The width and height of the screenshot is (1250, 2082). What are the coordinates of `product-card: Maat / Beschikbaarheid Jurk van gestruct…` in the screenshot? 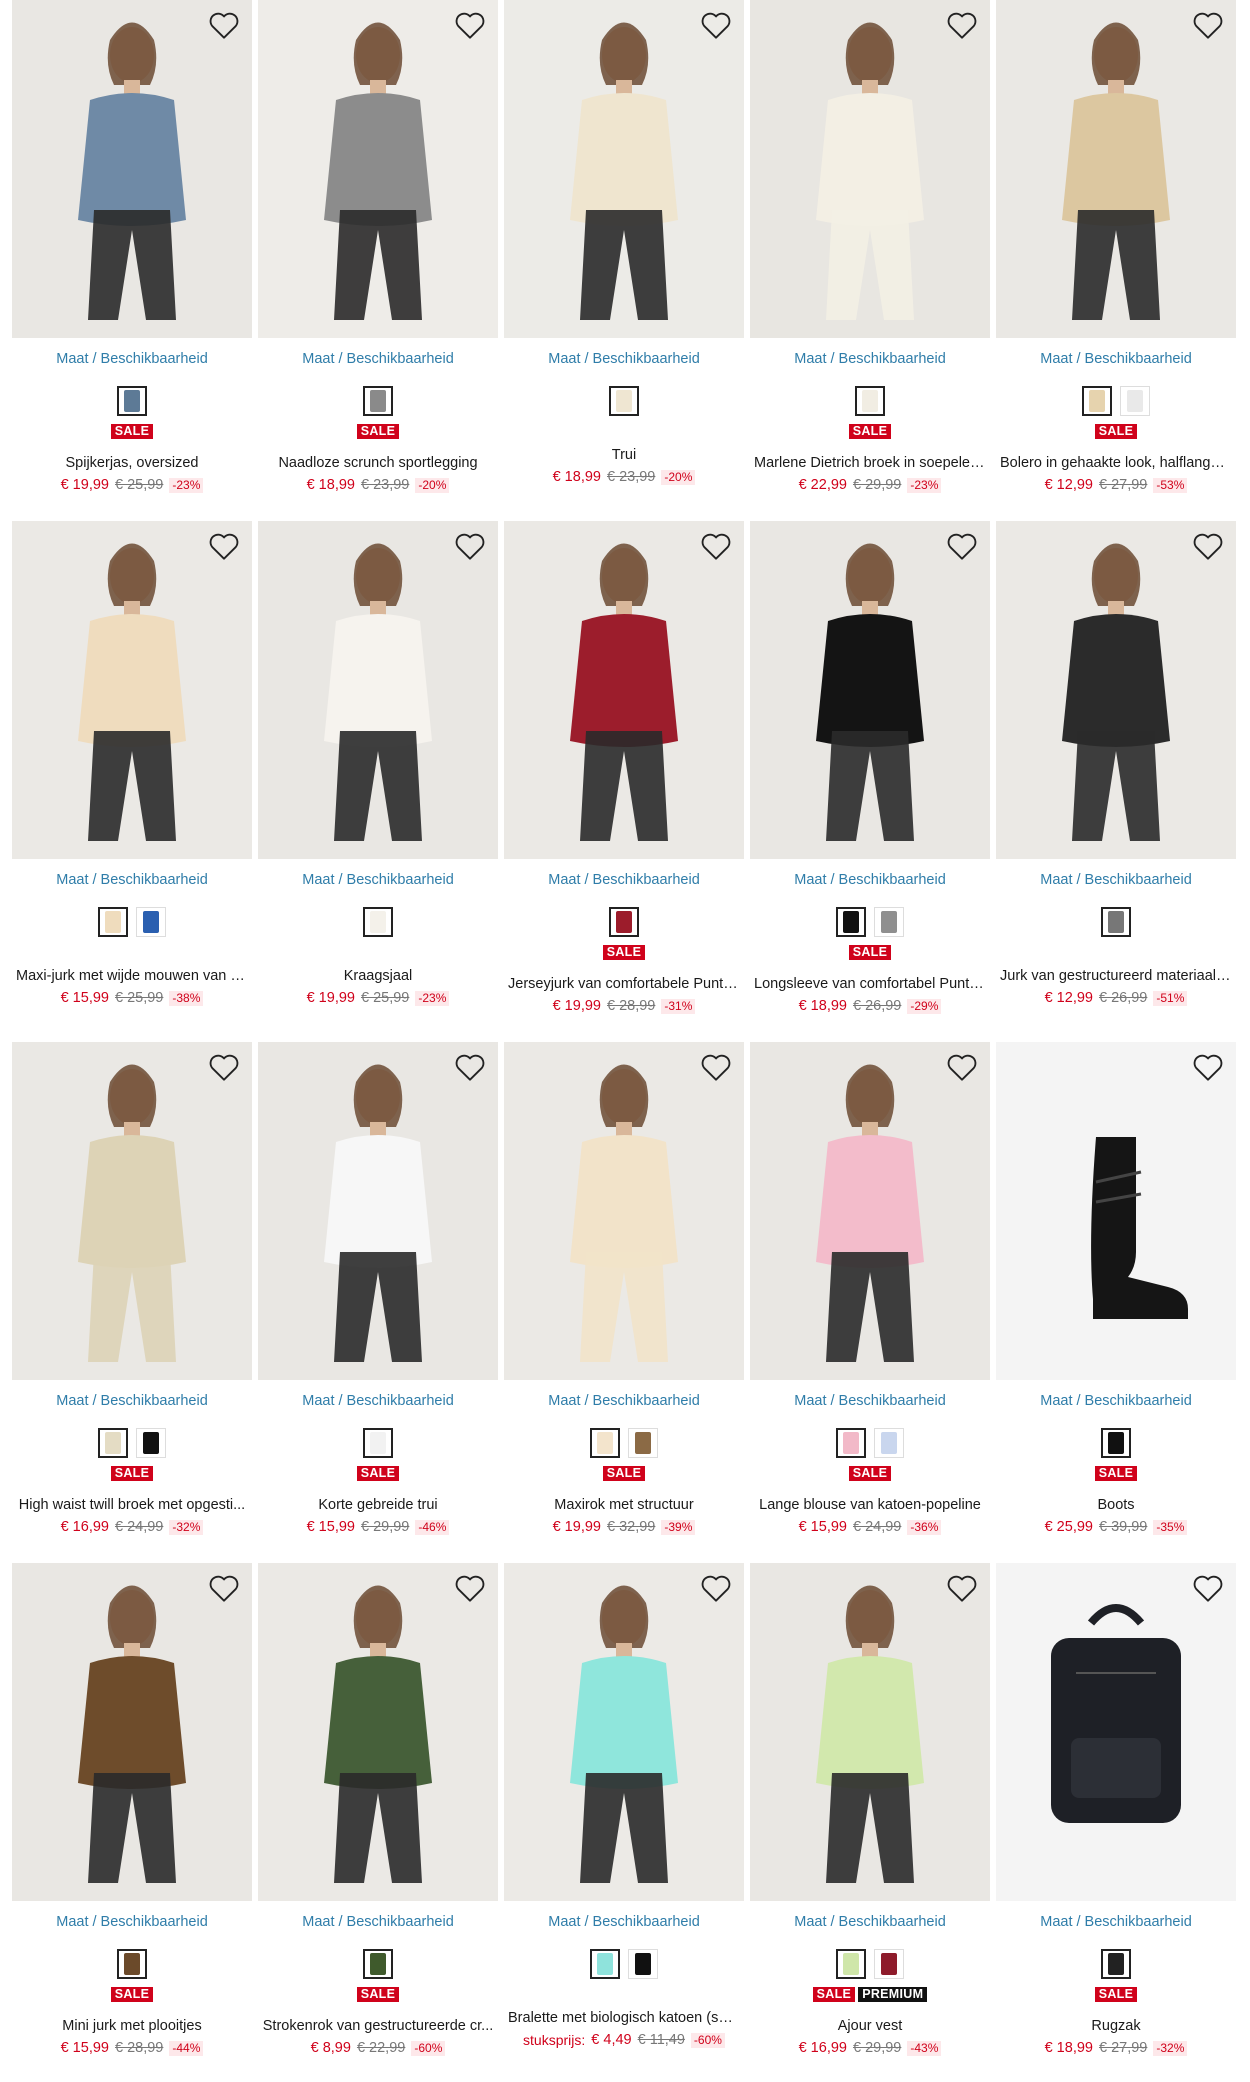 It's located at (1116, 781).